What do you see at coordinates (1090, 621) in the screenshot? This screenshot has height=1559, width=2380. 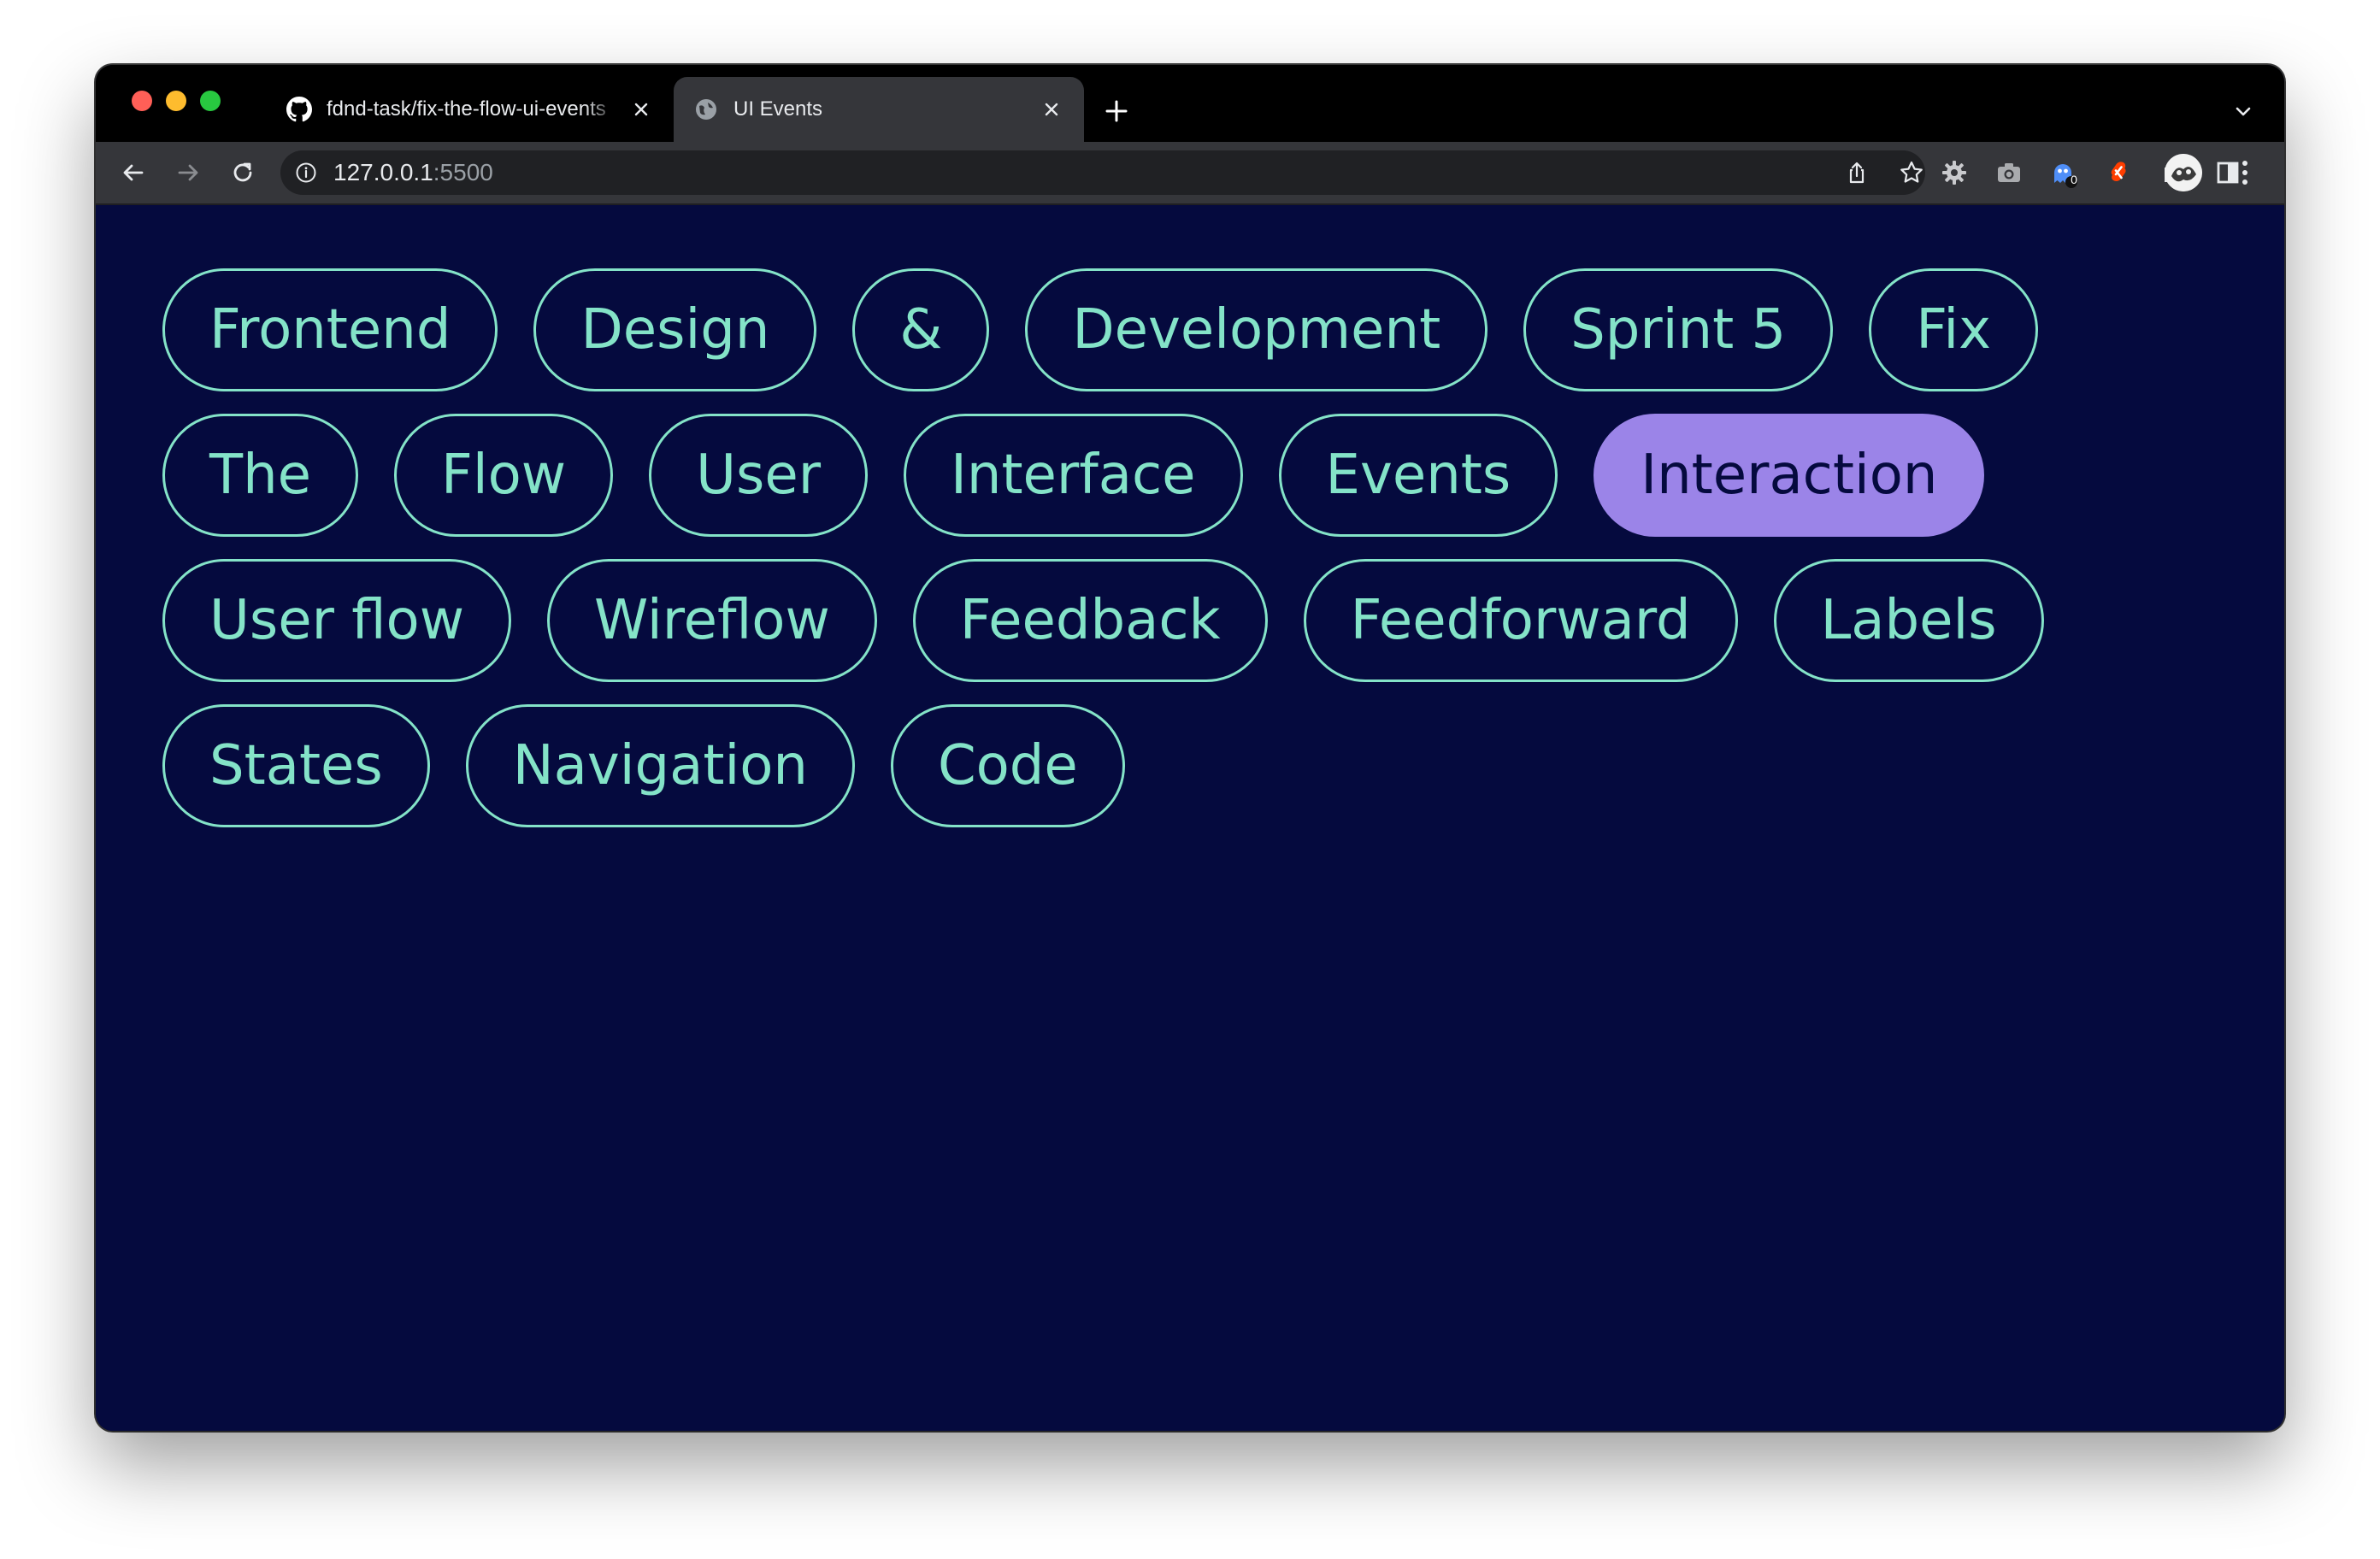 I see `tag-button: Feedback` at bounding box center [1090, 621].